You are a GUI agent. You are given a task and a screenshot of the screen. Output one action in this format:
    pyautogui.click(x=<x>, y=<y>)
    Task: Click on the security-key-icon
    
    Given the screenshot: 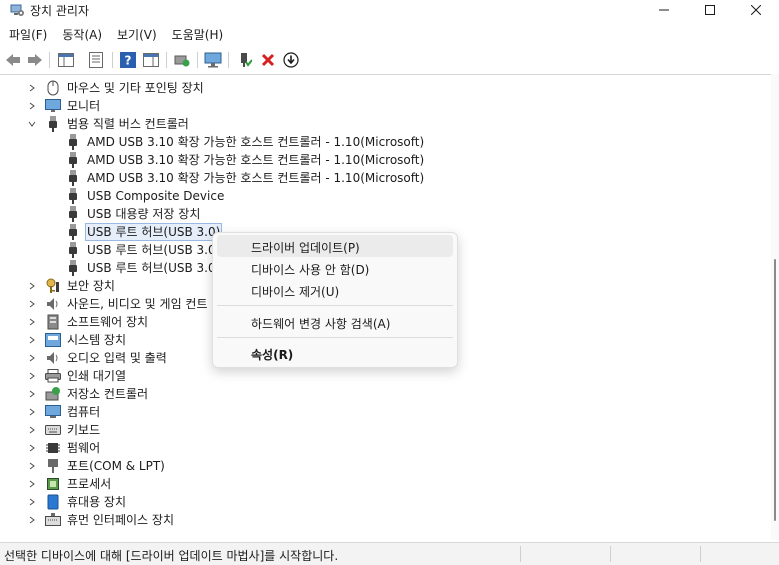 What is the action you would take?
    pyautogui.click(x=53, y=286)
    